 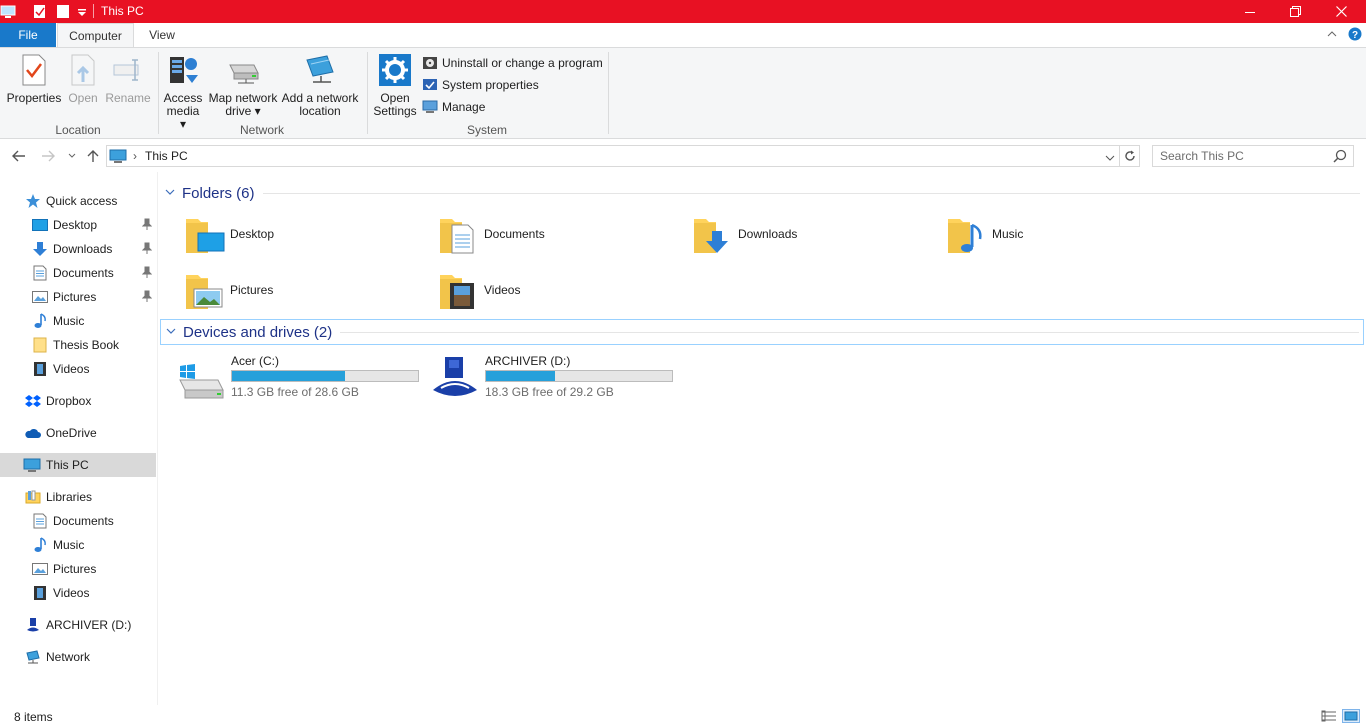 I want to click on sidebar-item-archiver-drive: ARCHIVER (D:), so click(x=78, y=625).